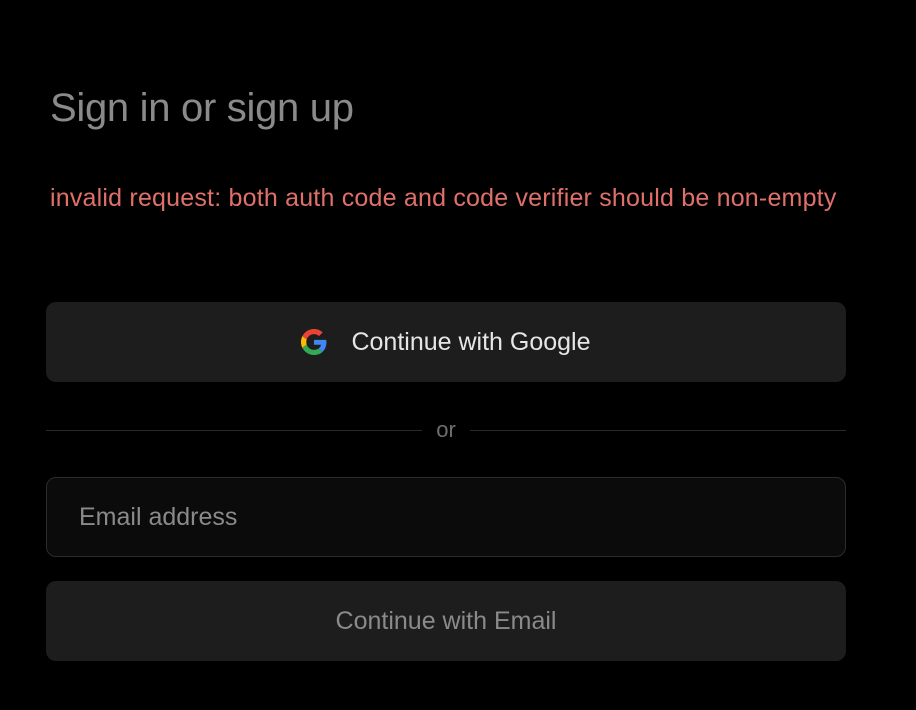  I want to click on google-button-label: Continue with Google, so click(471, 341).